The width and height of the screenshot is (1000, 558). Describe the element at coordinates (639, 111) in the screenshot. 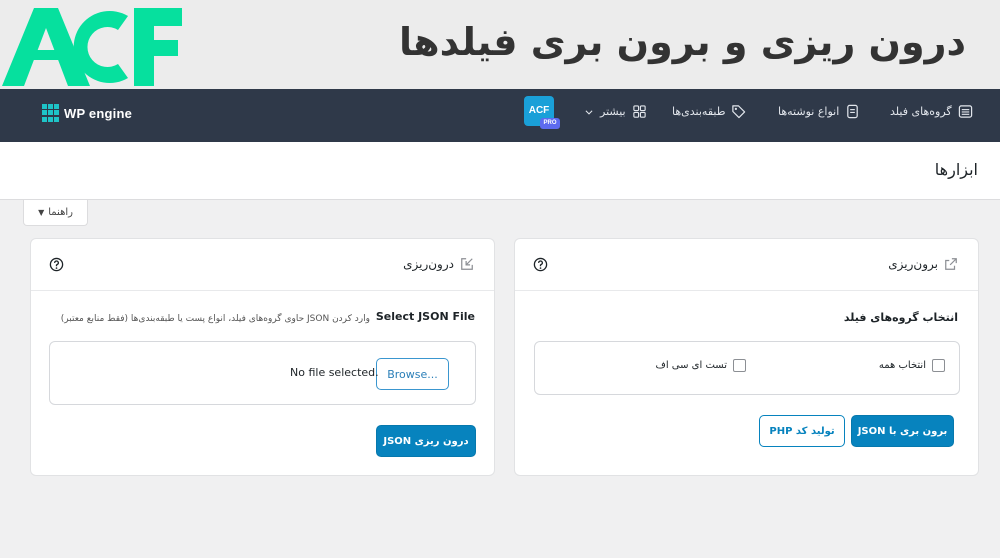

I see `grid-icon` at that location.